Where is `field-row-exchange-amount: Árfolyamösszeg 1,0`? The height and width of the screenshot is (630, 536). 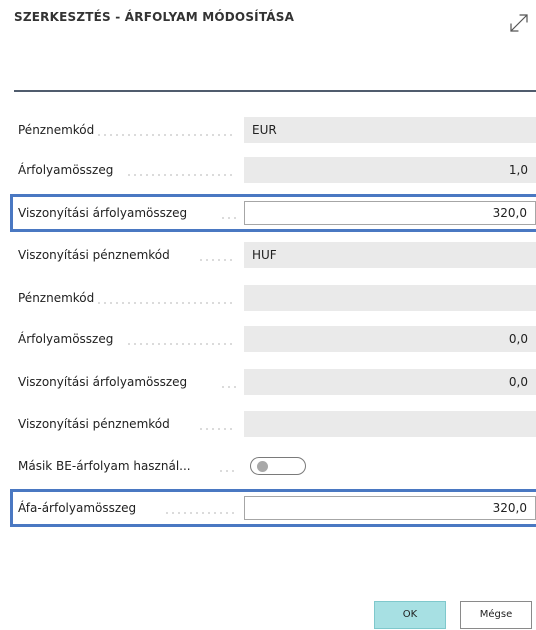 field-row-exchange-amount: Árfolyamösszeg 1,0 is located at coordinates (275, 170).